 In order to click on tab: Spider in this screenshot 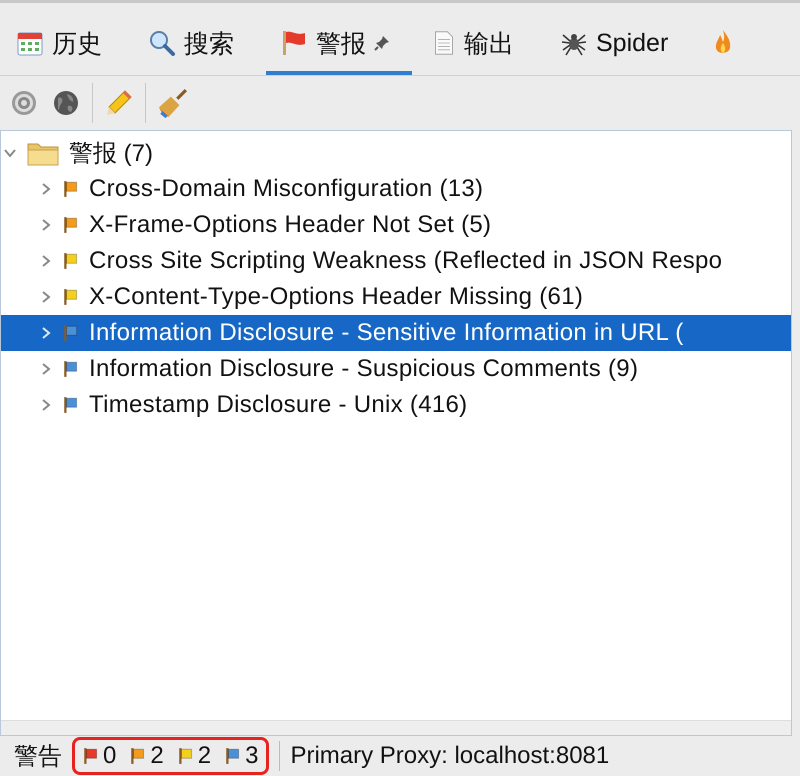, I will do `click(627, 39)`.